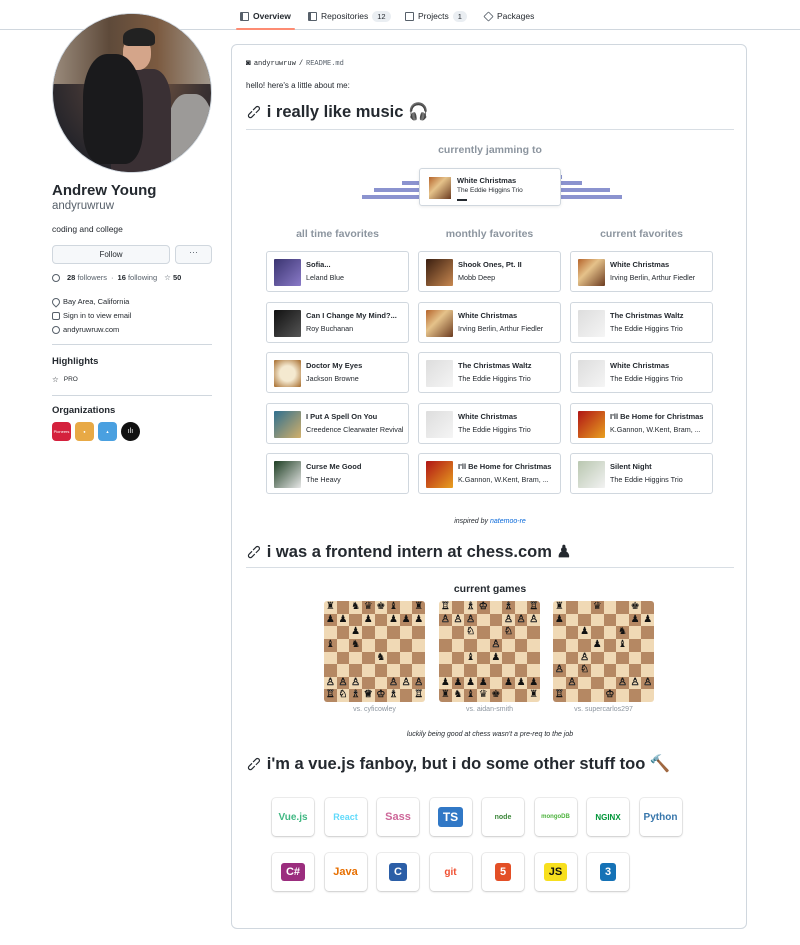 The width and height of the screenshot is (800, 945). Describe the element at coordinates (503, 817) in the screenshot. I see `tech-icon: node` at that location.